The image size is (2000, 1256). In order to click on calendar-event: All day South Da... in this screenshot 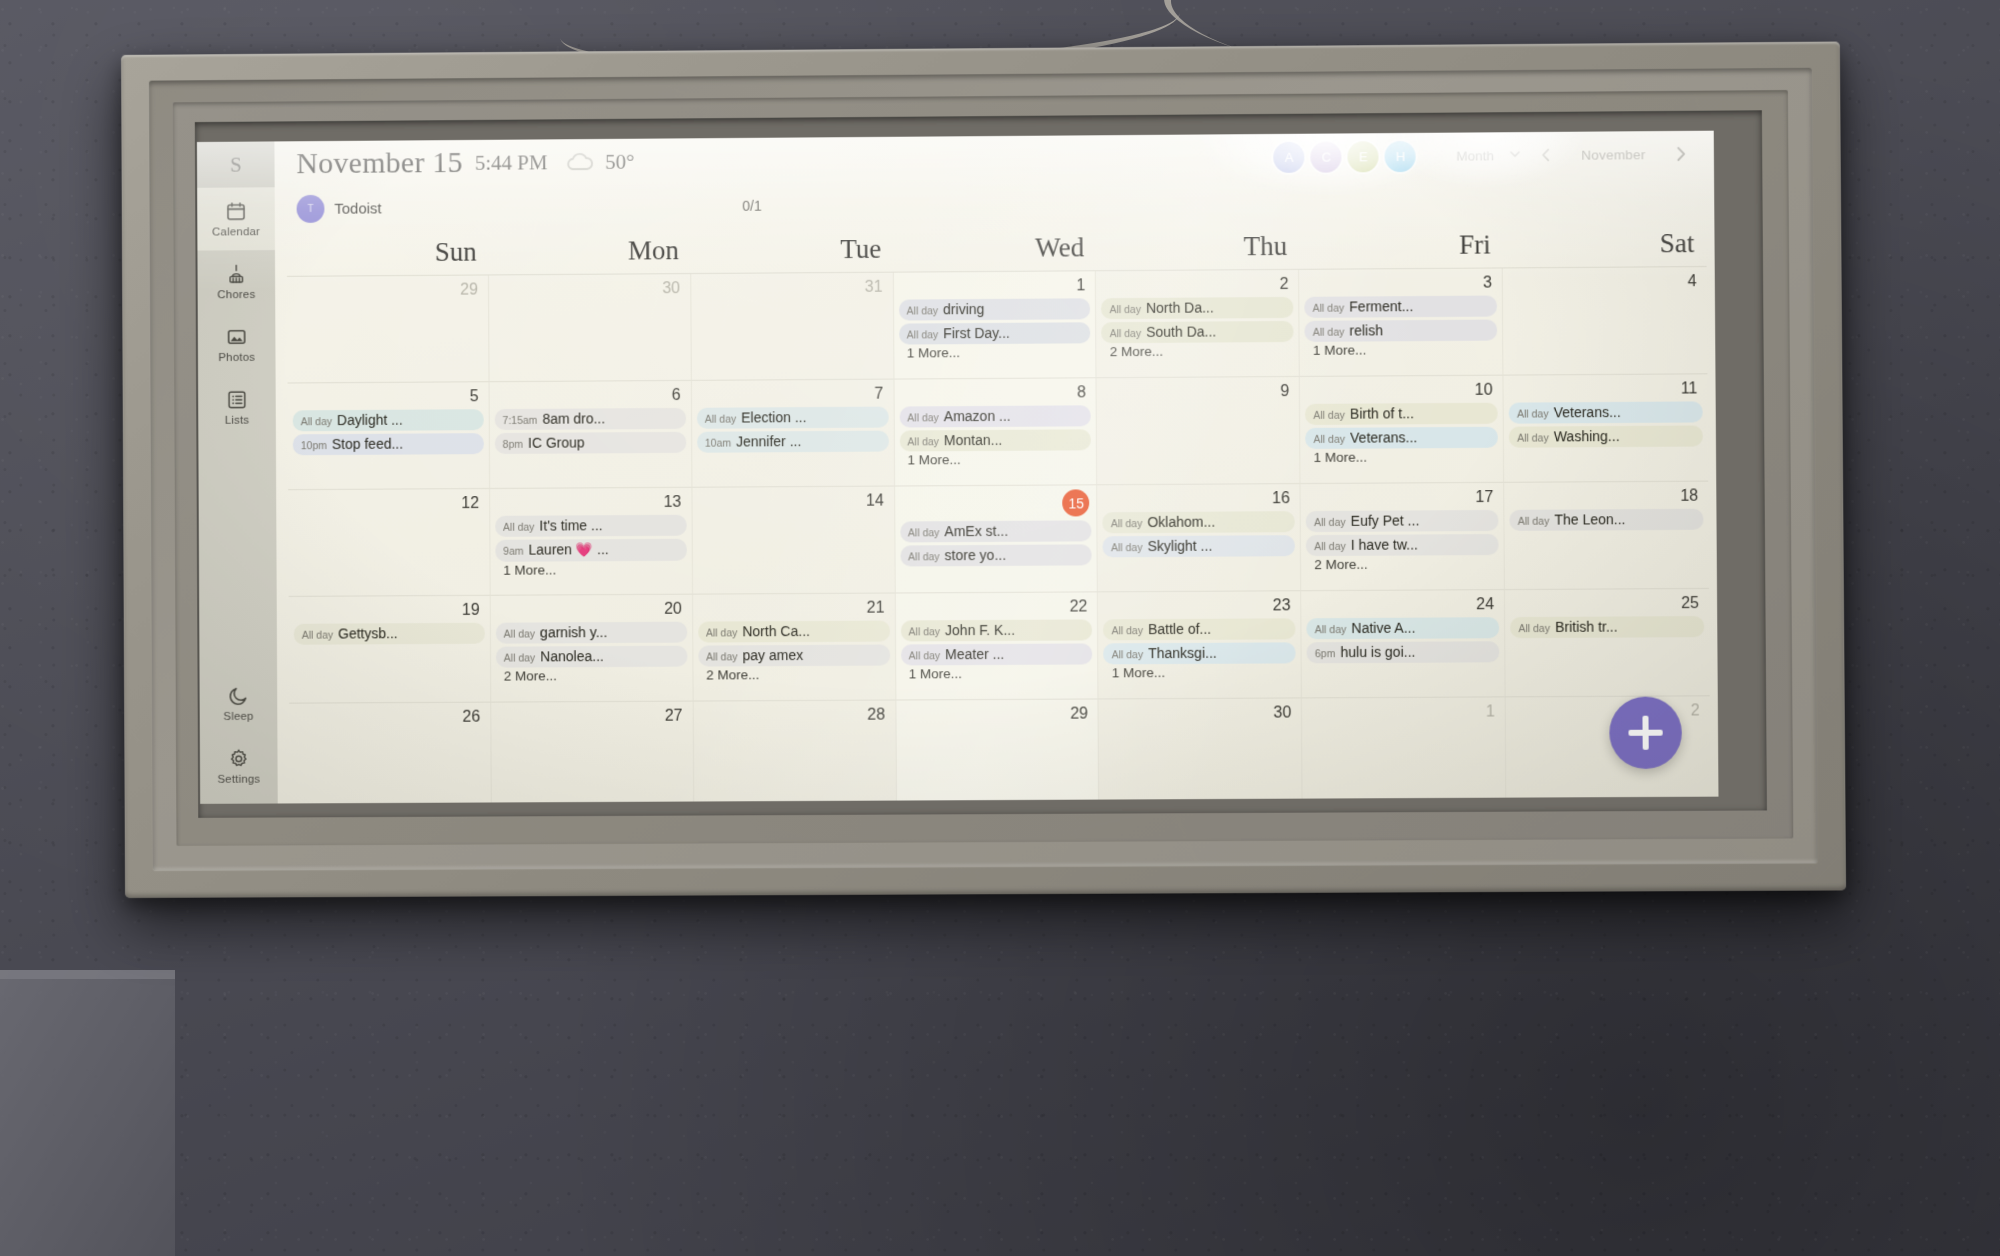, I will do `click(1197, 332)`.